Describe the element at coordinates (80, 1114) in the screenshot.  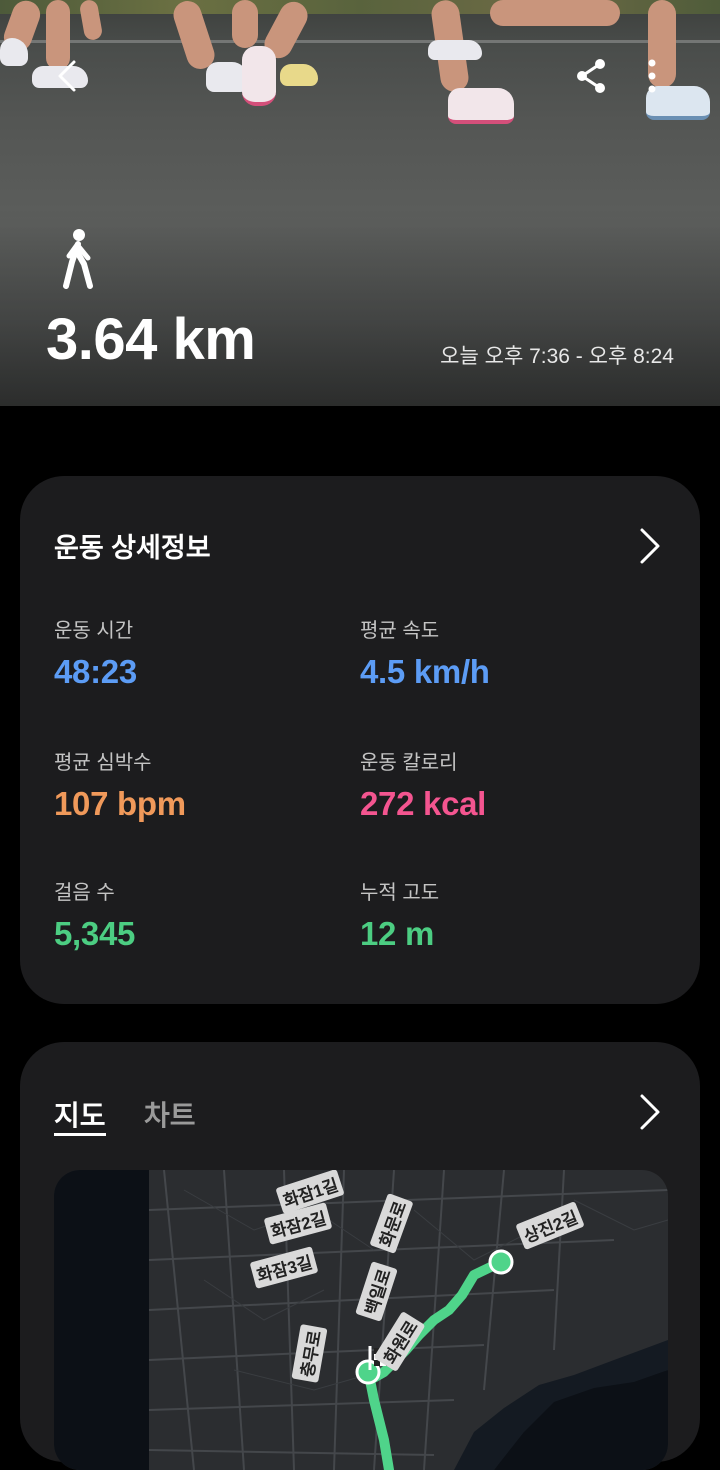
I see `tab-map: 지도` at that location.